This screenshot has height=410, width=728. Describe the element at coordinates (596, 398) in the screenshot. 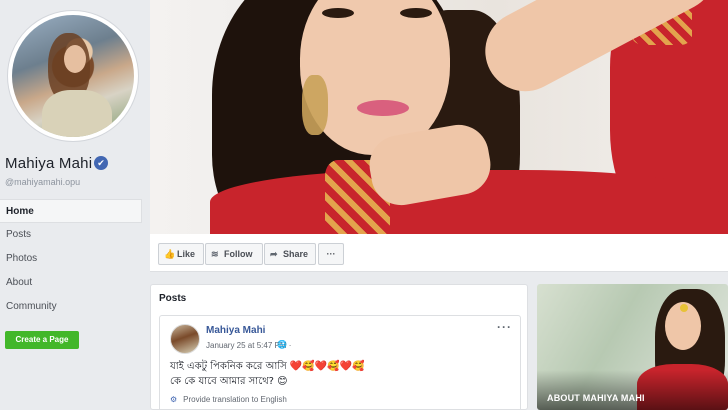

I see `about-label: ABOUT MAHIYA MAHI` at that location.